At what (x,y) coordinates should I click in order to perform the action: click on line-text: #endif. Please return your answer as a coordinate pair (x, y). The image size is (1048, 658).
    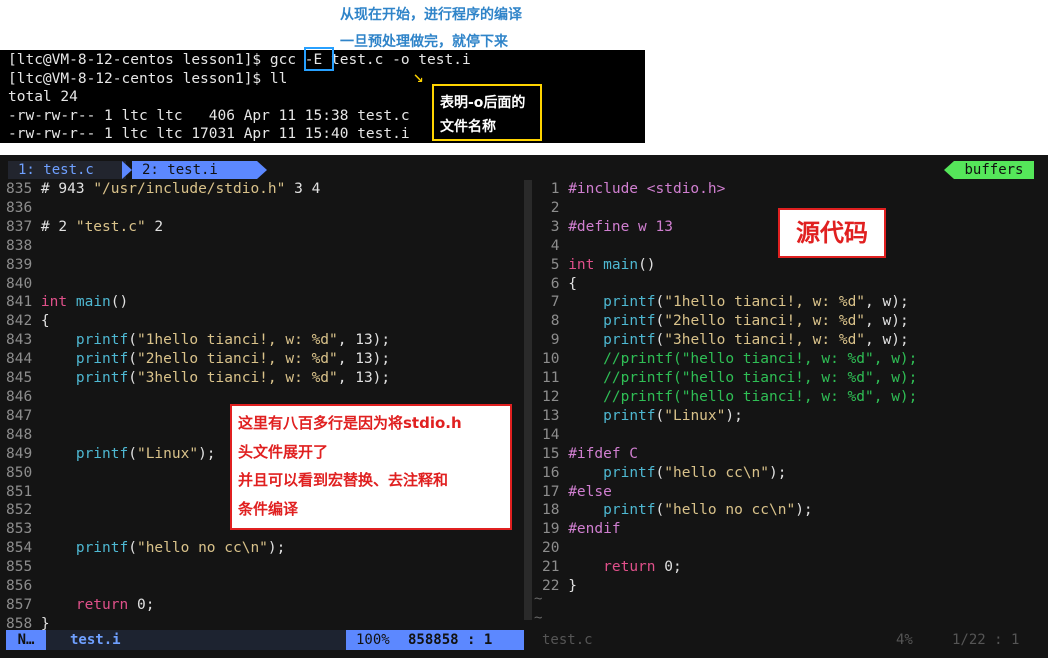
    Looking at the image, I should click on (594, 529).